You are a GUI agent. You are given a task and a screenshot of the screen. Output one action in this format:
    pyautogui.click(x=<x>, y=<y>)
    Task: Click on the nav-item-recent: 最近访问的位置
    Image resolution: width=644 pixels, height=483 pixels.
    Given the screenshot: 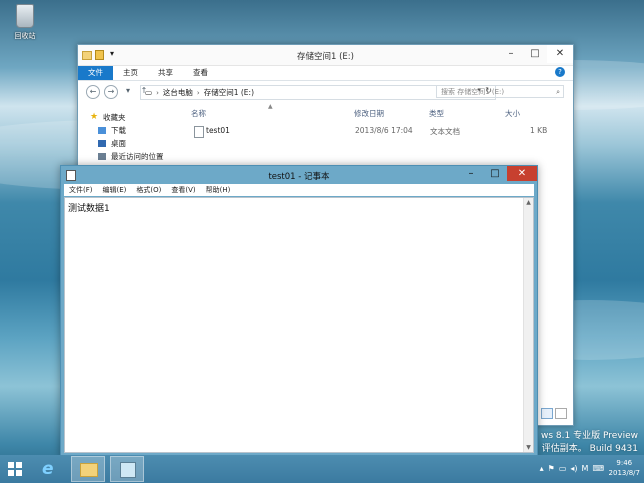 What is the action you would take?
    pyautogui.click(x=135, y=156)
    